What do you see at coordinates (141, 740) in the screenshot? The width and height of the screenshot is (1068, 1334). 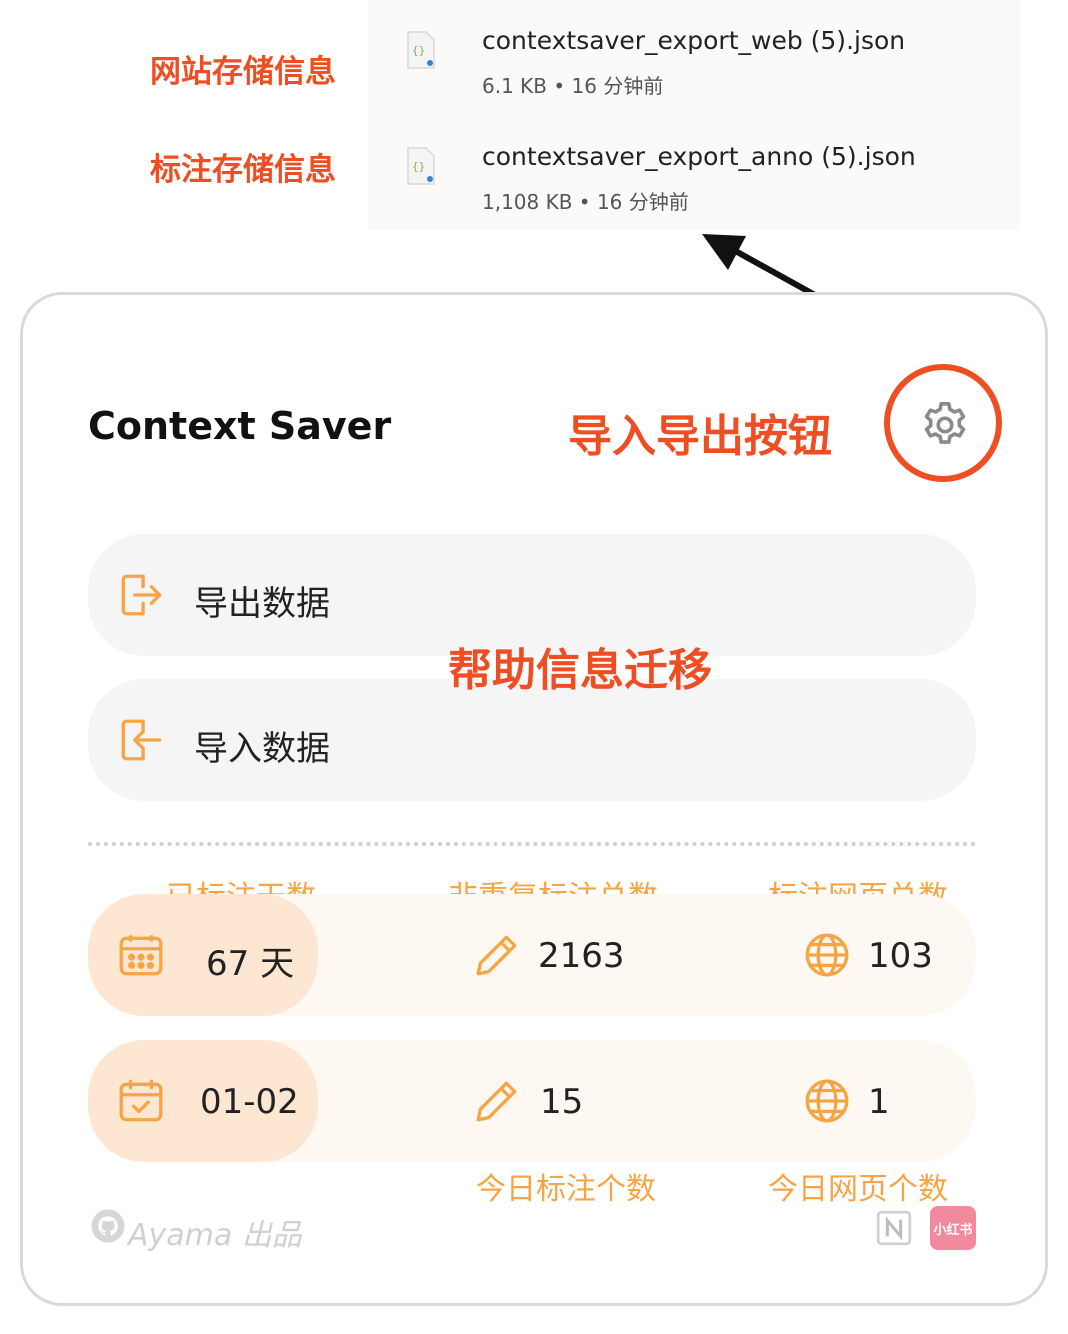 I see `import-icon` at bounding box center [141, 740].